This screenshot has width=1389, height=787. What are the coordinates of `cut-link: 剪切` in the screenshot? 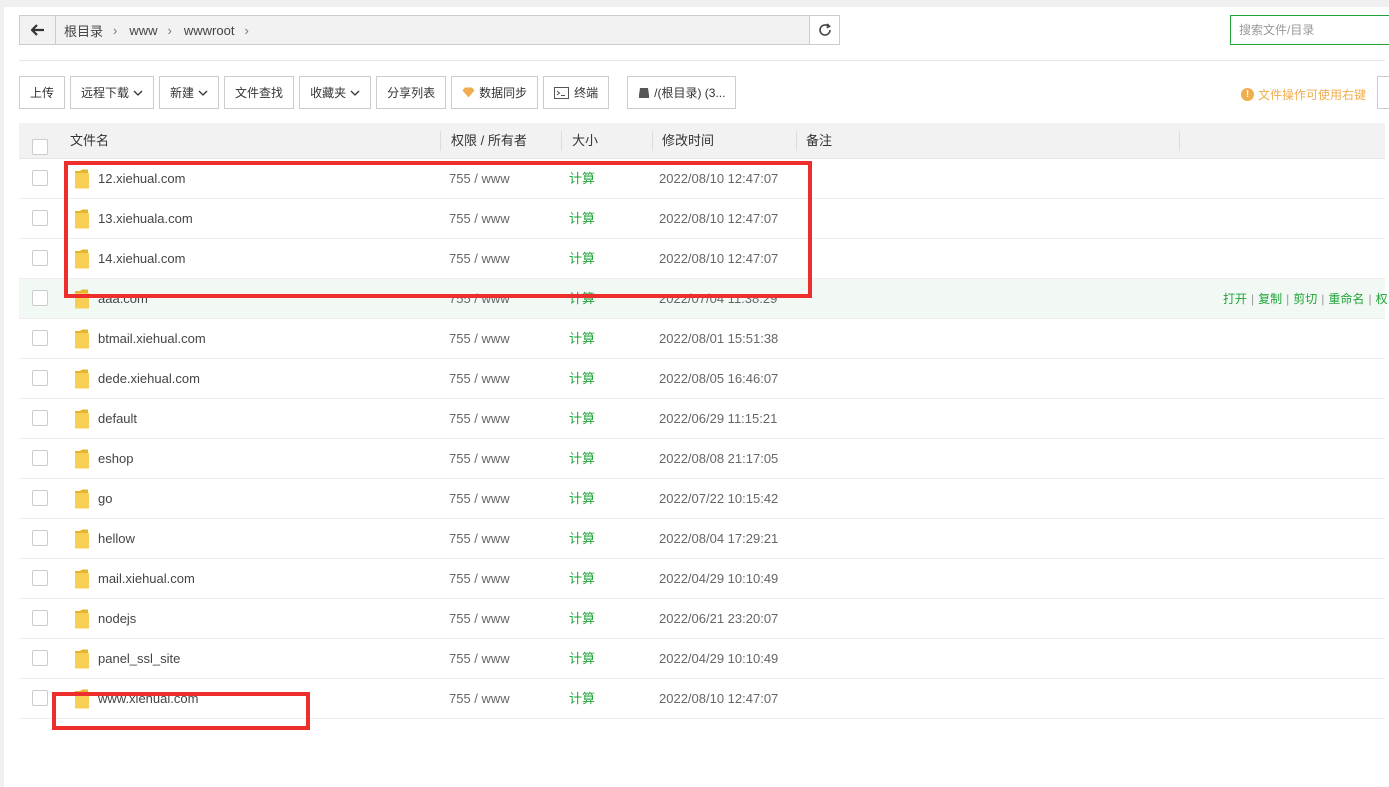 It's located at (1305, 299).